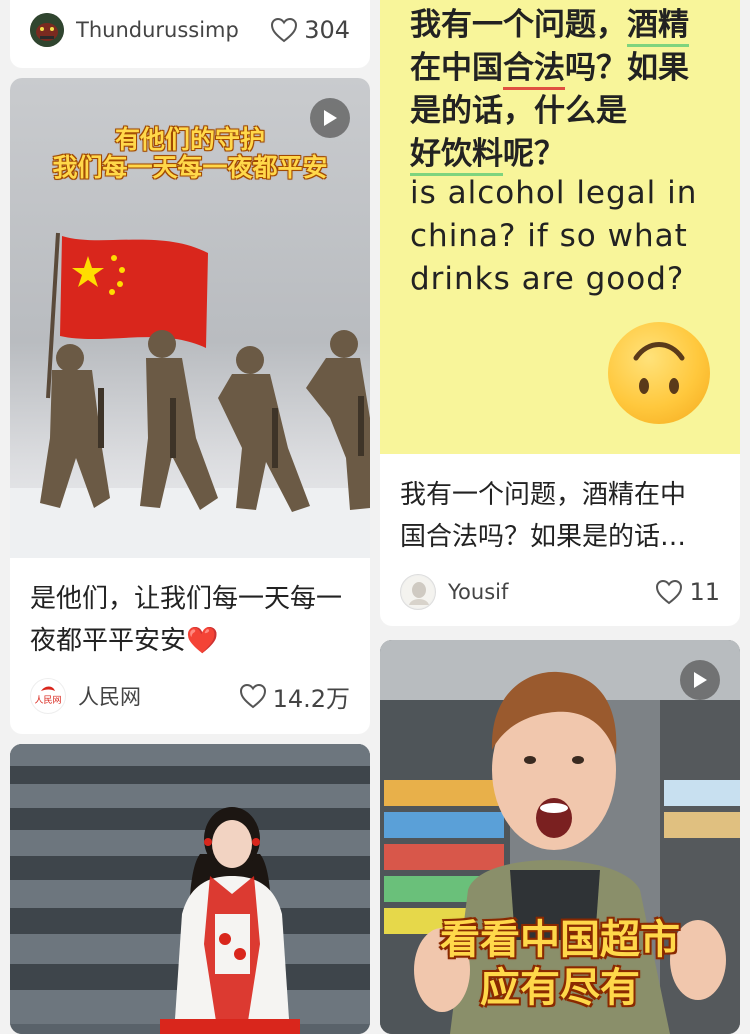  Describe the element at coordinates (518, 111) in the screenshot. I see `text-line: 是的话，什么是` at that location.